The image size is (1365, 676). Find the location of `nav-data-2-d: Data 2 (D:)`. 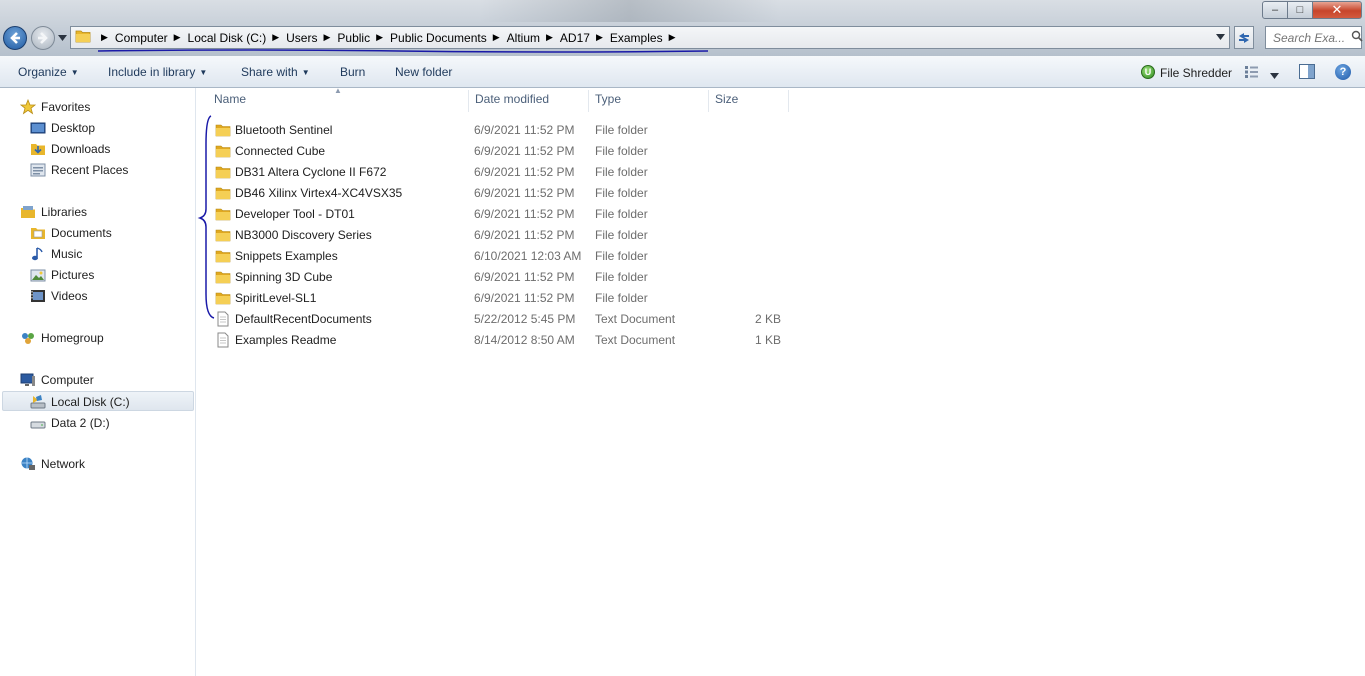

nav-data-2-d: Data 2 (D:) is located at coordinates (70, 423).